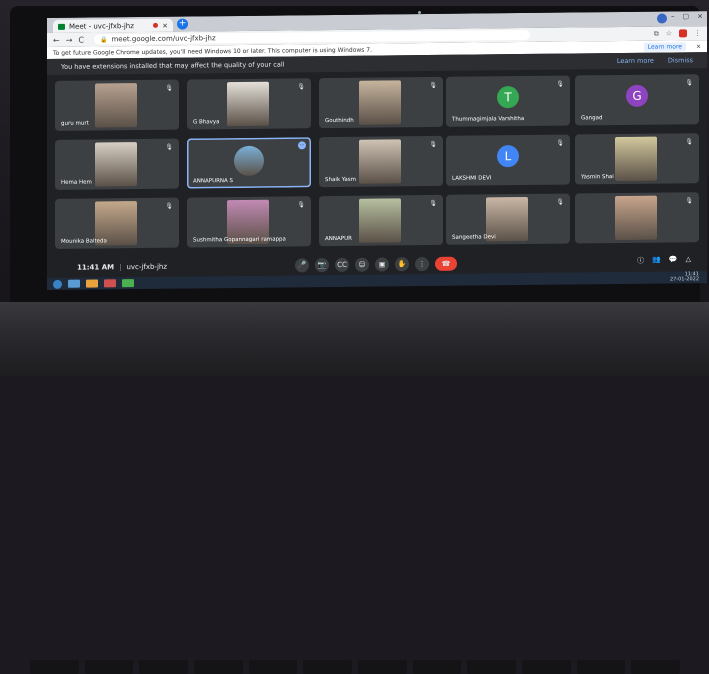  I want to click on chat-icon: 💬, so click(673, 260).